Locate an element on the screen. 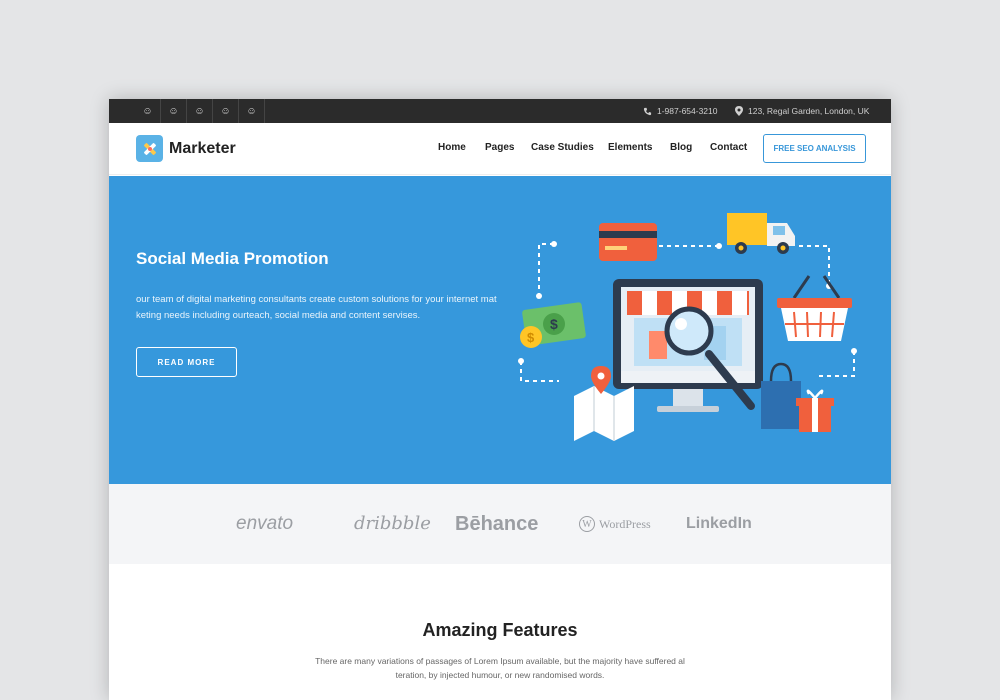  phone-contact: 1-987-654-3210 is located at coordinates (680, 111).